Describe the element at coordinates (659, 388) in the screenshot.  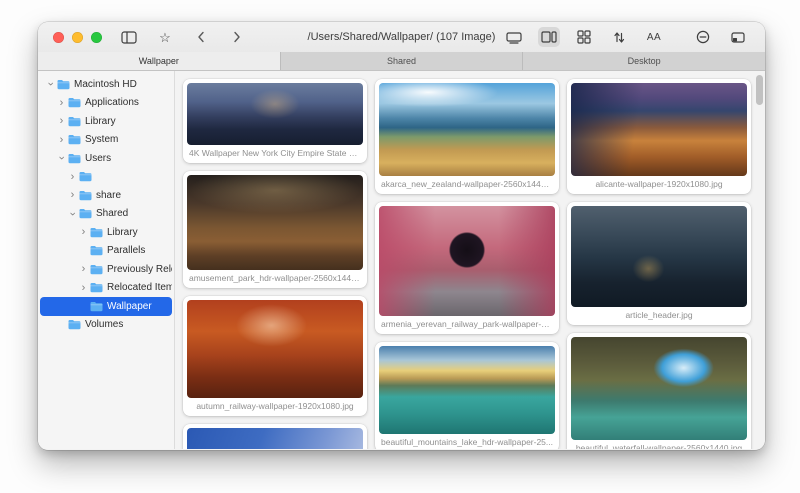
I see `image-thumbnail-waterfall-pool` at that location.